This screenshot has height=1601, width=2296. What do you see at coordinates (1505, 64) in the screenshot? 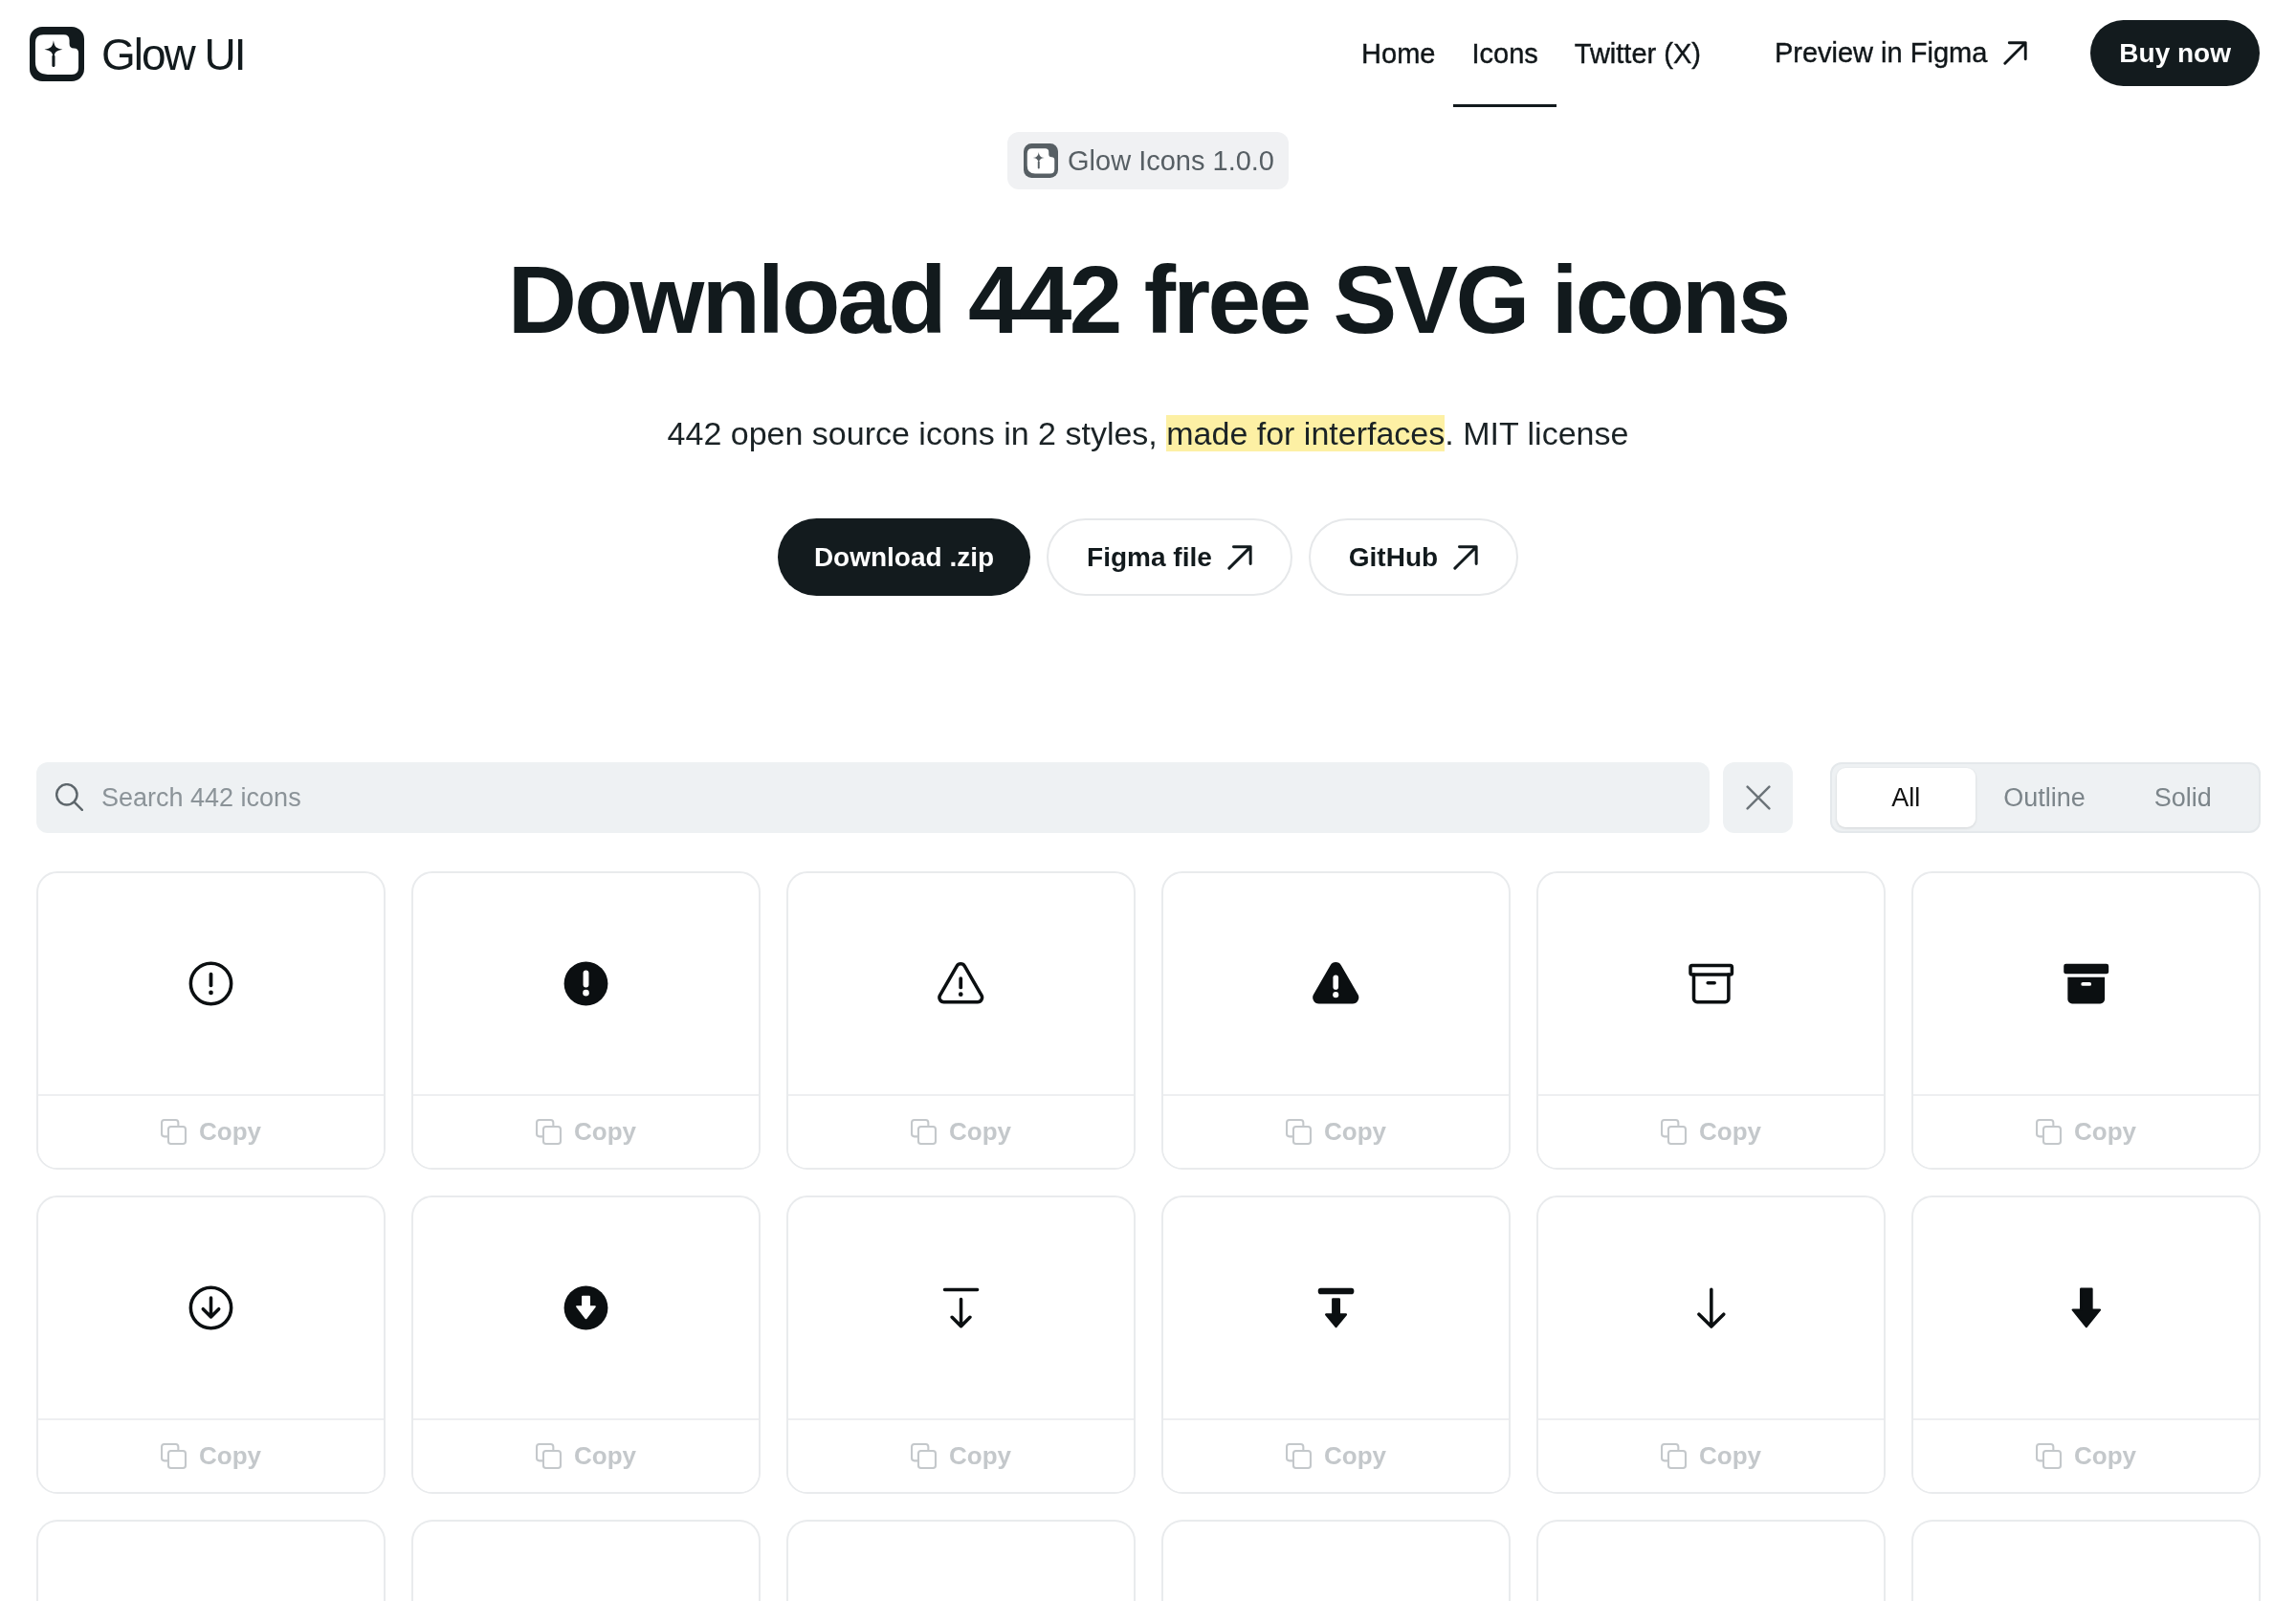
I see `nav-link: Icons` at bounding box center [1505, 64].